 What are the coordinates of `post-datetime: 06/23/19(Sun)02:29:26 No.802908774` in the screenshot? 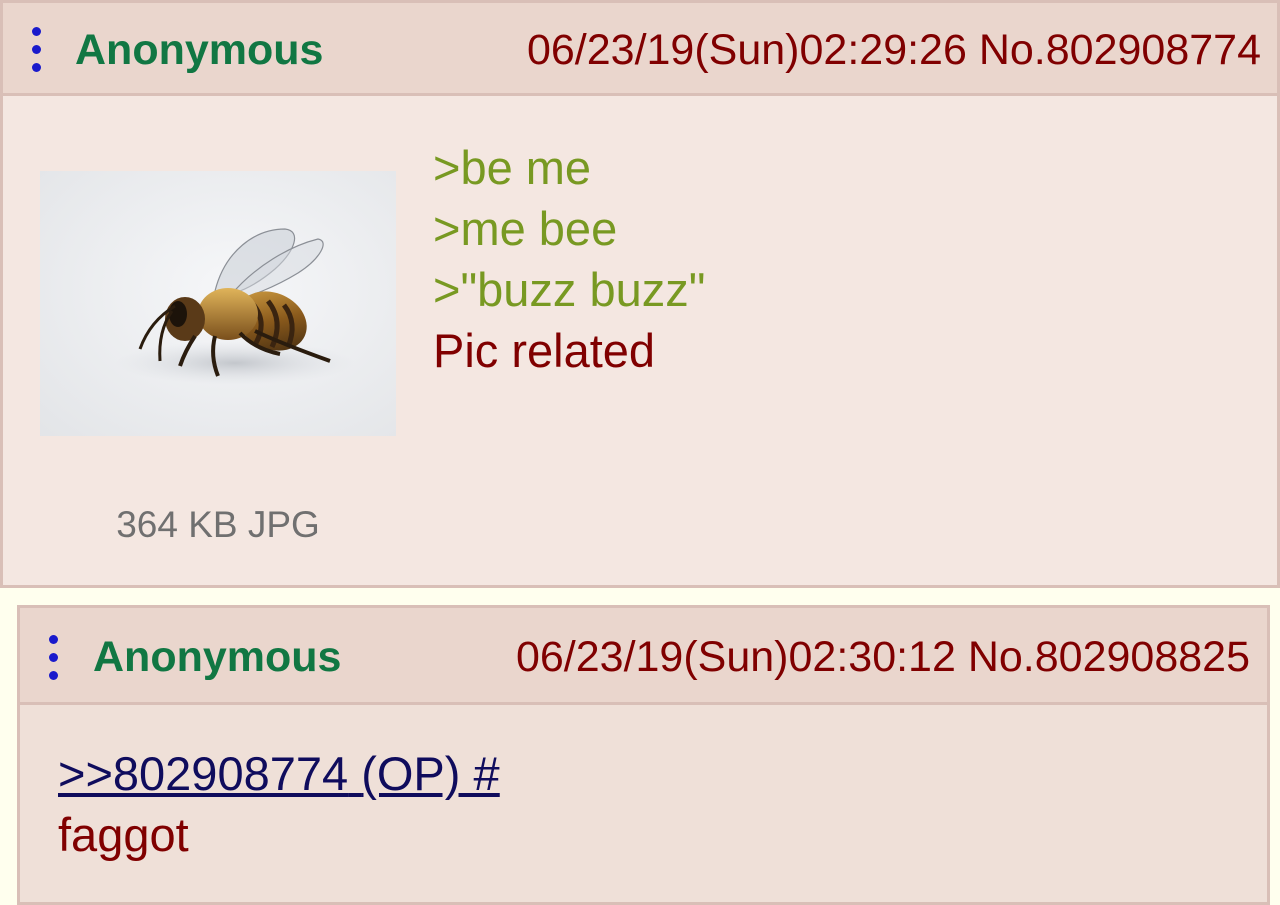 It's located at (894, 50).